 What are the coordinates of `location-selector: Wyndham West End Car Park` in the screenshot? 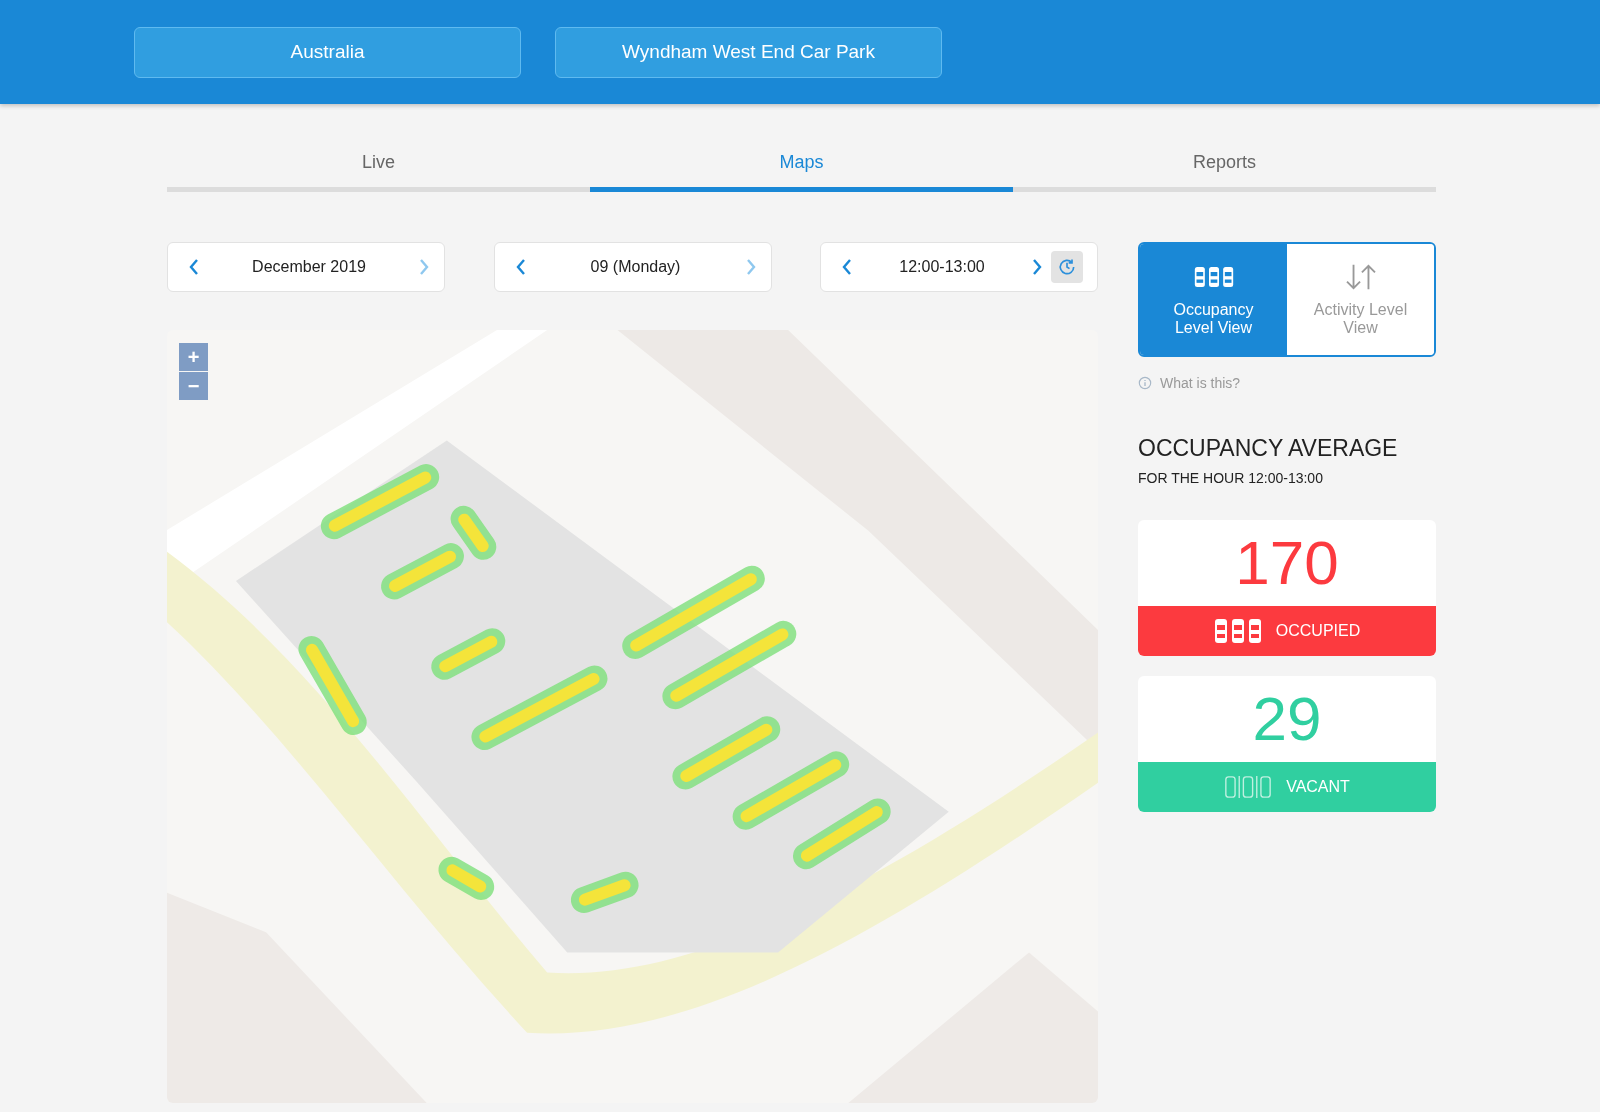 It's located at (748, 52).